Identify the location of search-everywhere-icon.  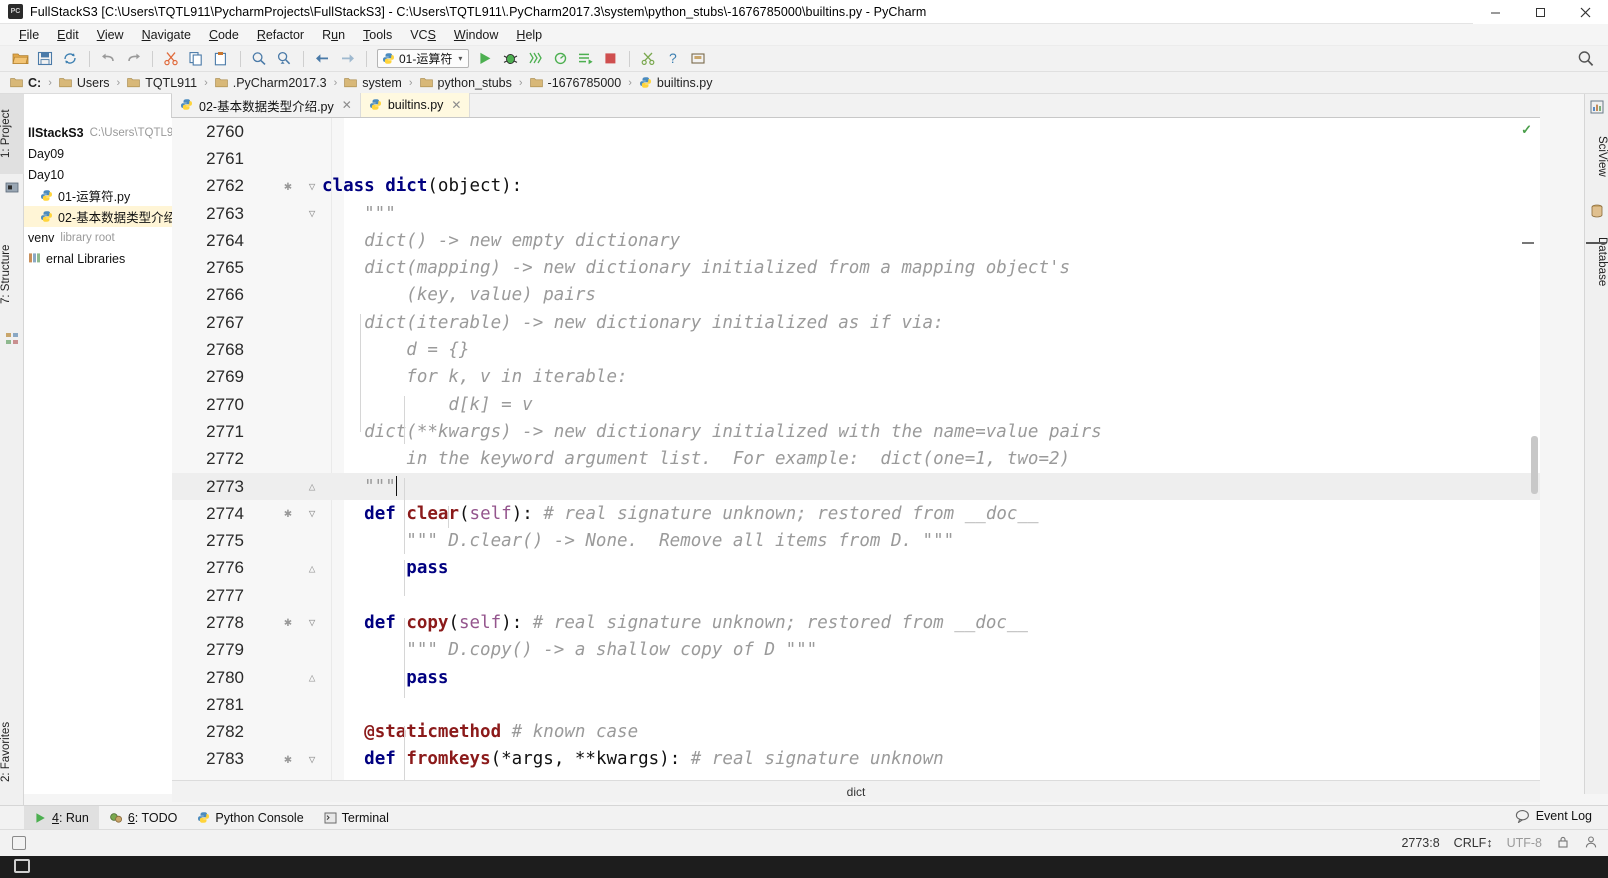
(1585, 60).